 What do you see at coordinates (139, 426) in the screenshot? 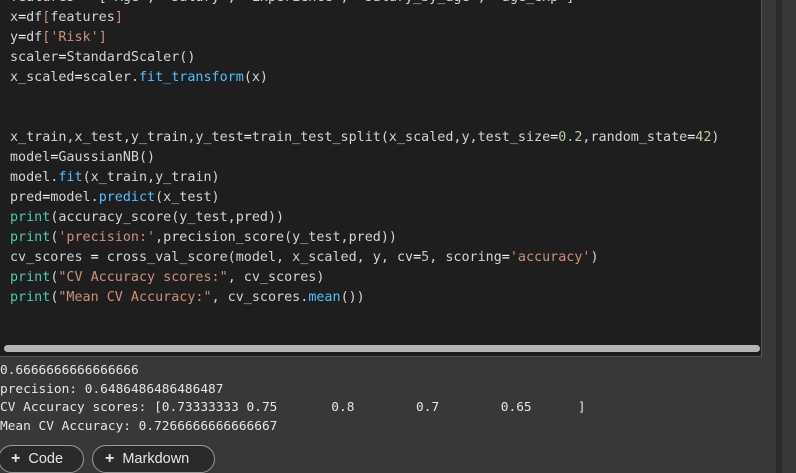
I see `output-line: Mean CV Accuracy: 0.7266666666666667` at bounding box center [139, 426].